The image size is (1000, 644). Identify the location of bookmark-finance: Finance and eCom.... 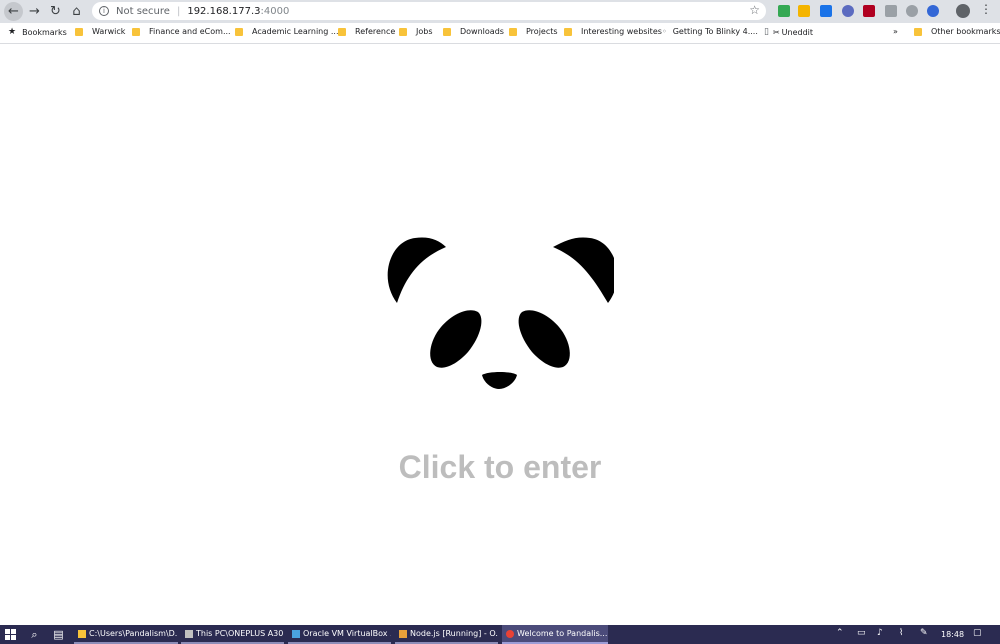
(181, 31).